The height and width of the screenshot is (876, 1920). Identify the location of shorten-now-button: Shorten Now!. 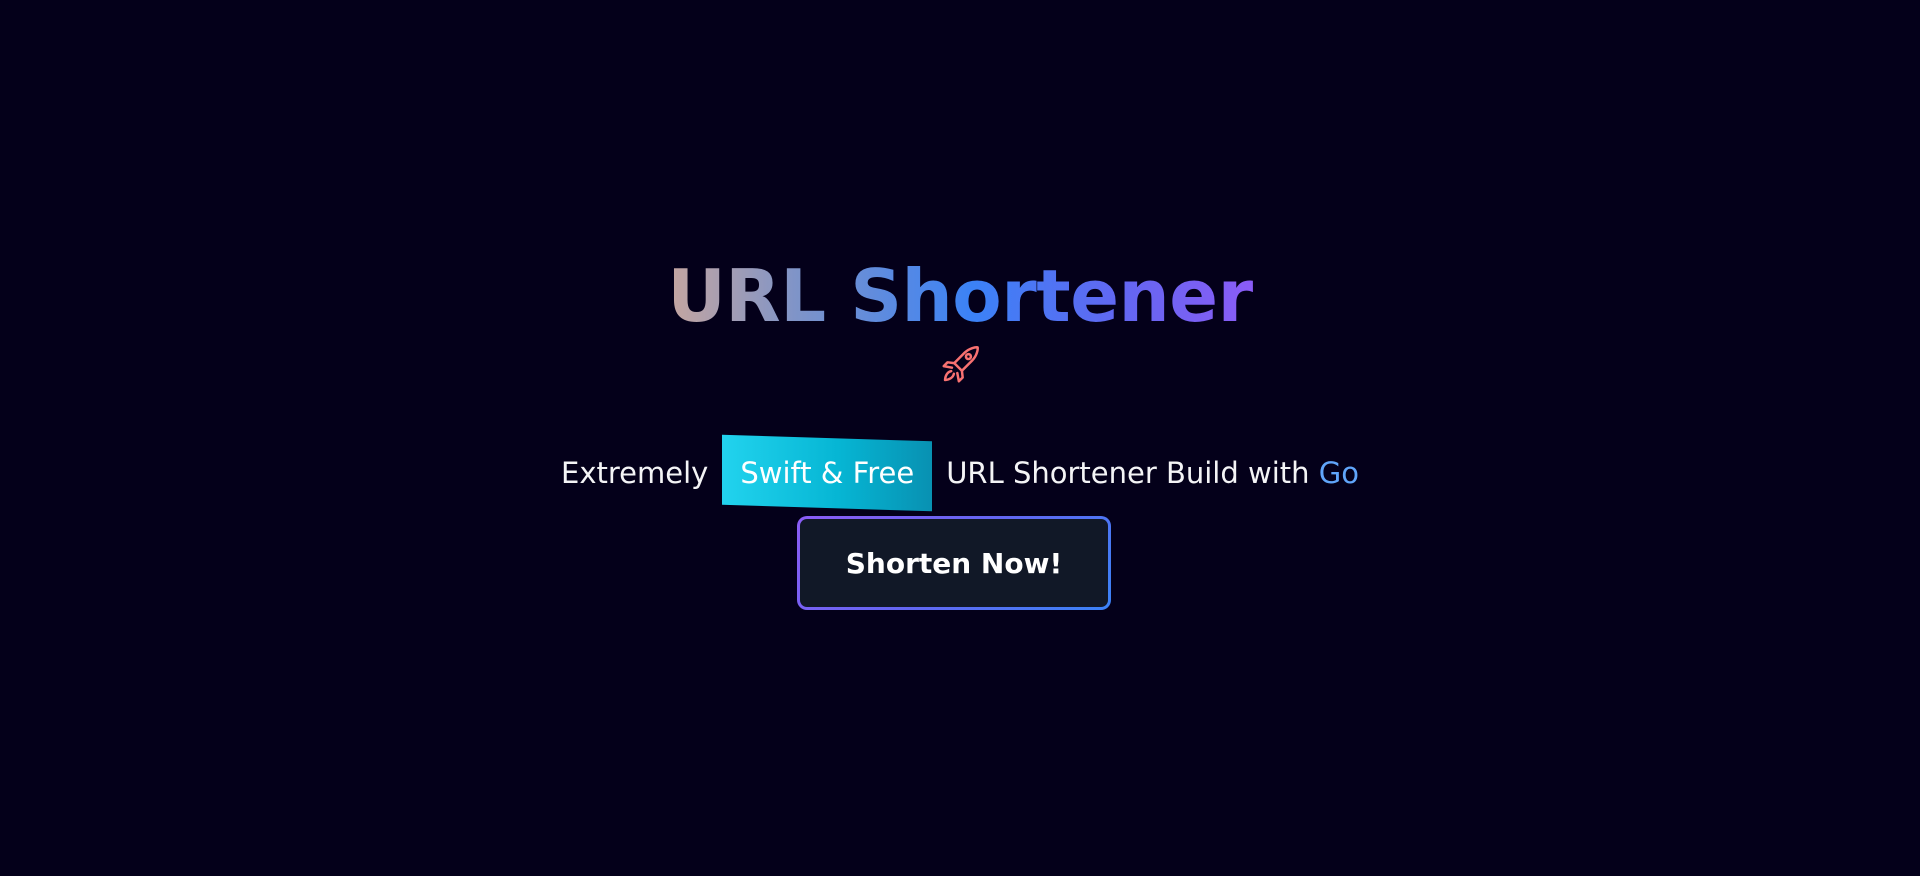
(954, 563).